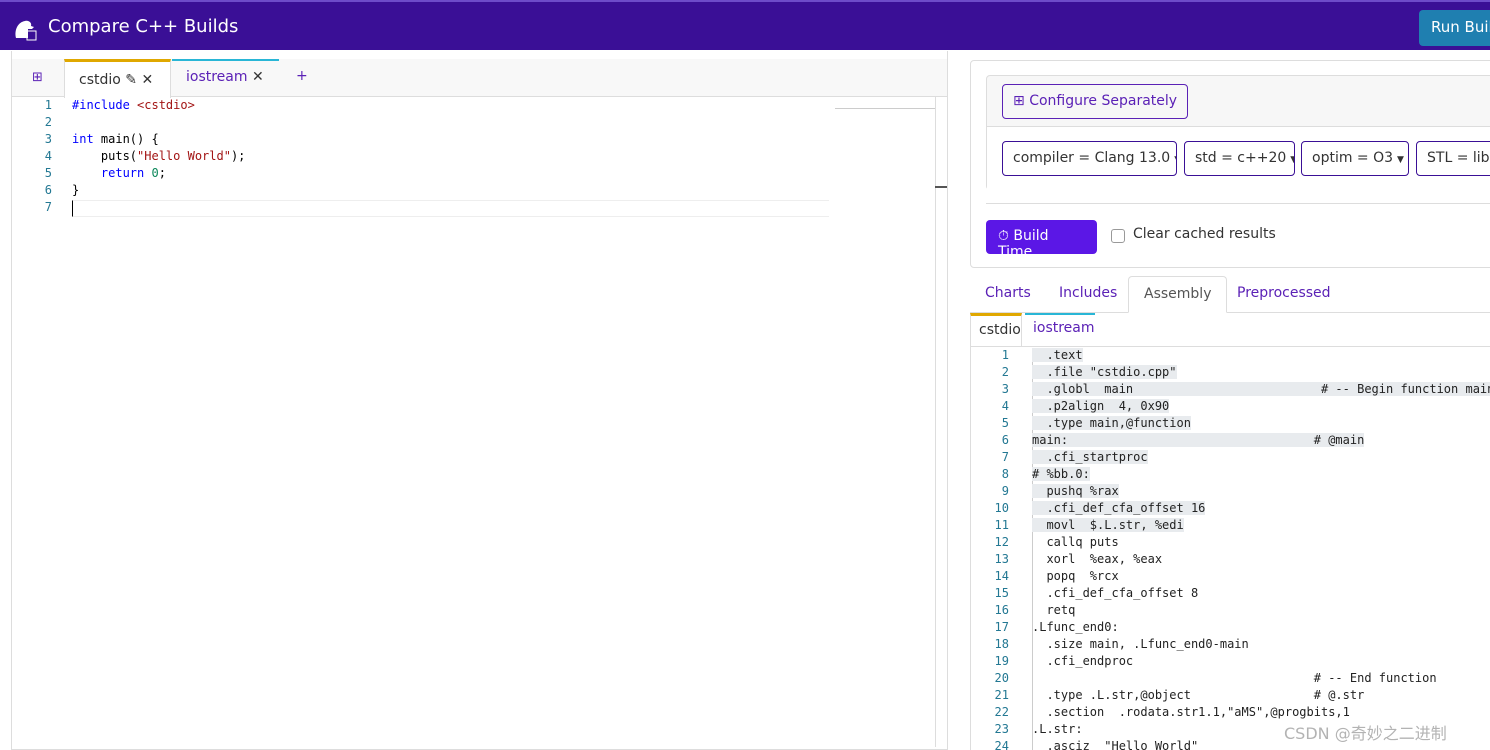  Describe the element at coordinates (996, 330) in the screenshot. I see `file-tab-cstdio: cstdio` at that location.